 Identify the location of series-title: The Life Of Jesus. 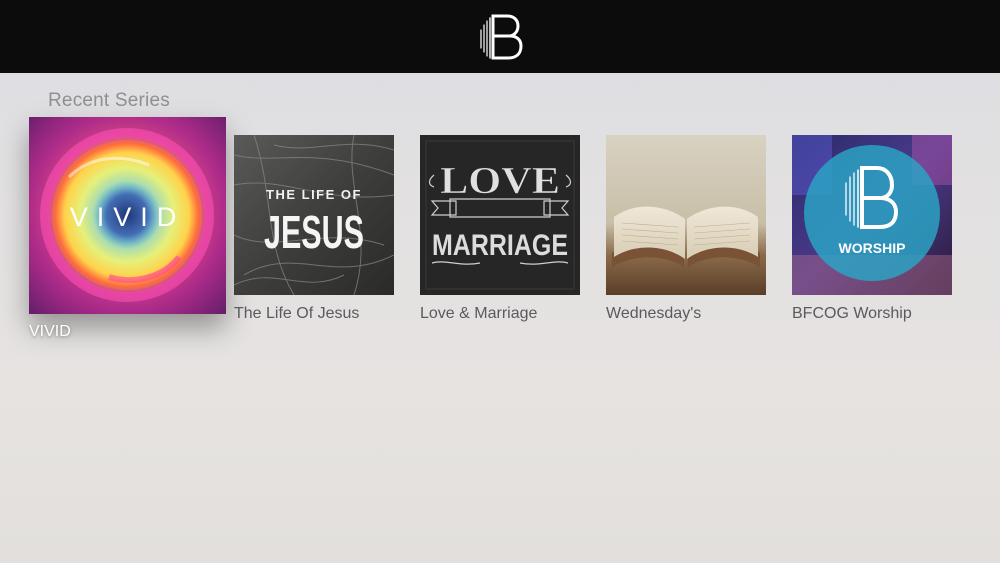
(297, 313).